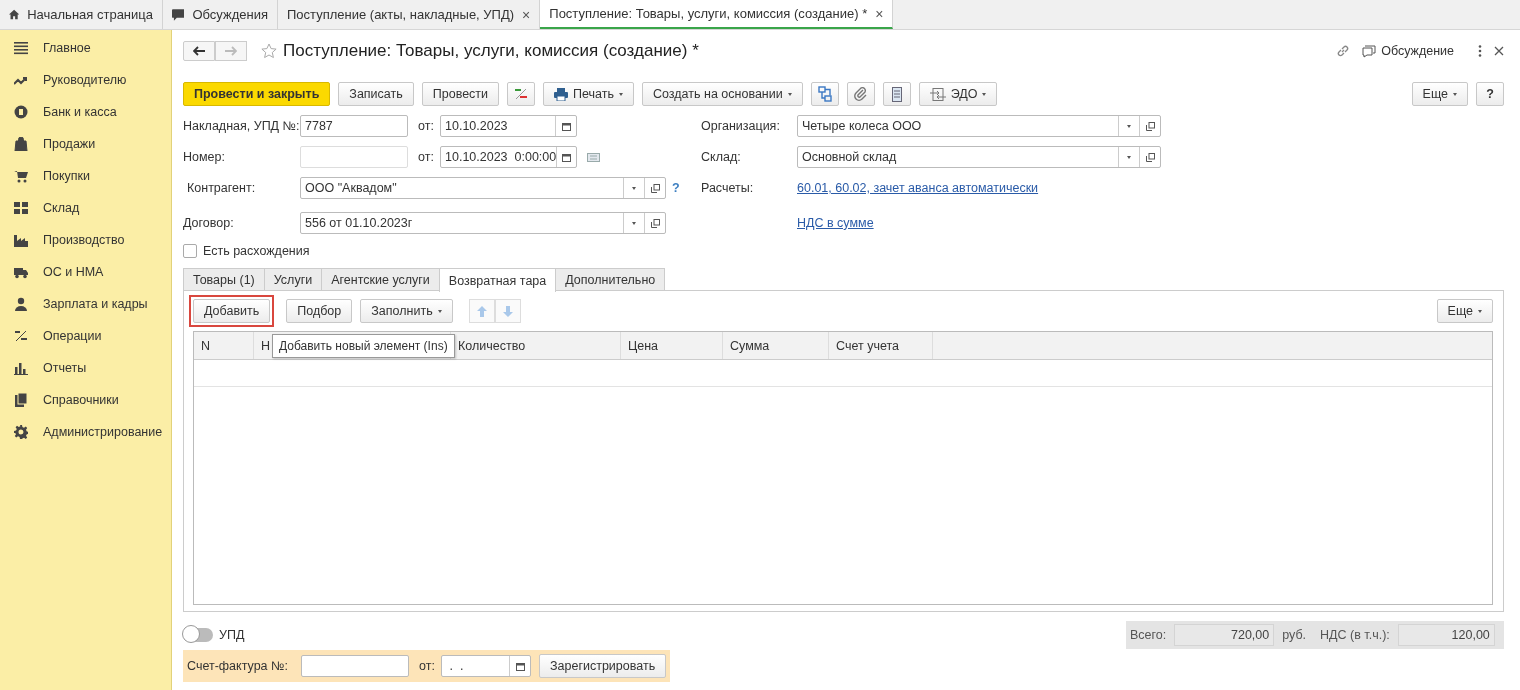 The width and height of the screenshot is (1520, 690). Describe the element at coordinates (85, 336) in the screenshot. I see `sidebar-item: Операции` at that location.